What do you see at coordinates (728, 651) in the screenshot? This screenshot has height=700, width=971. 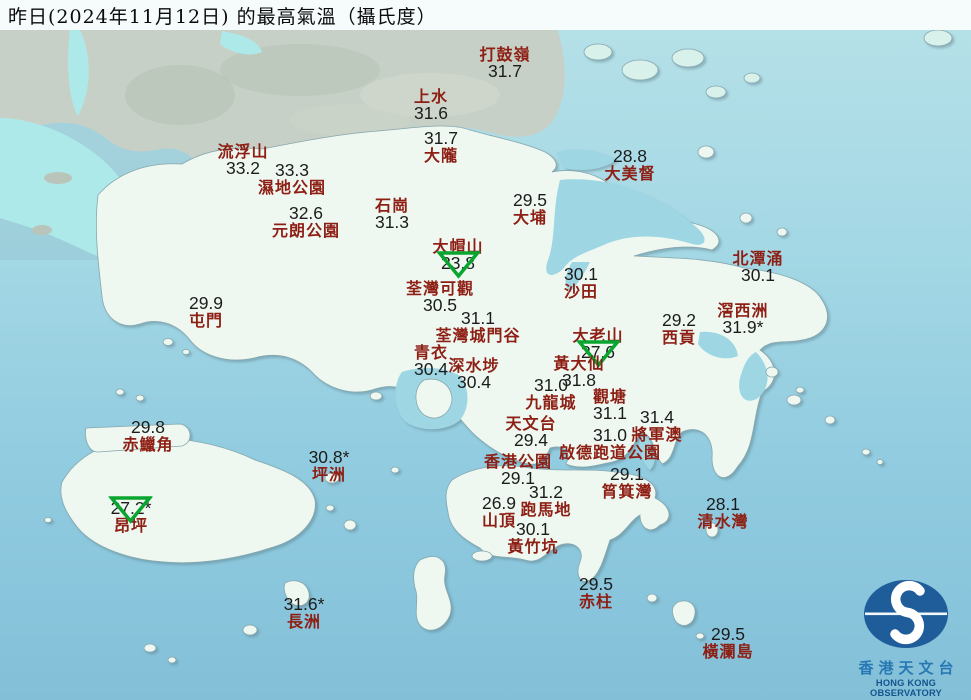 I see `station-name: 橫瀾島` at bounding box center [728, 651].